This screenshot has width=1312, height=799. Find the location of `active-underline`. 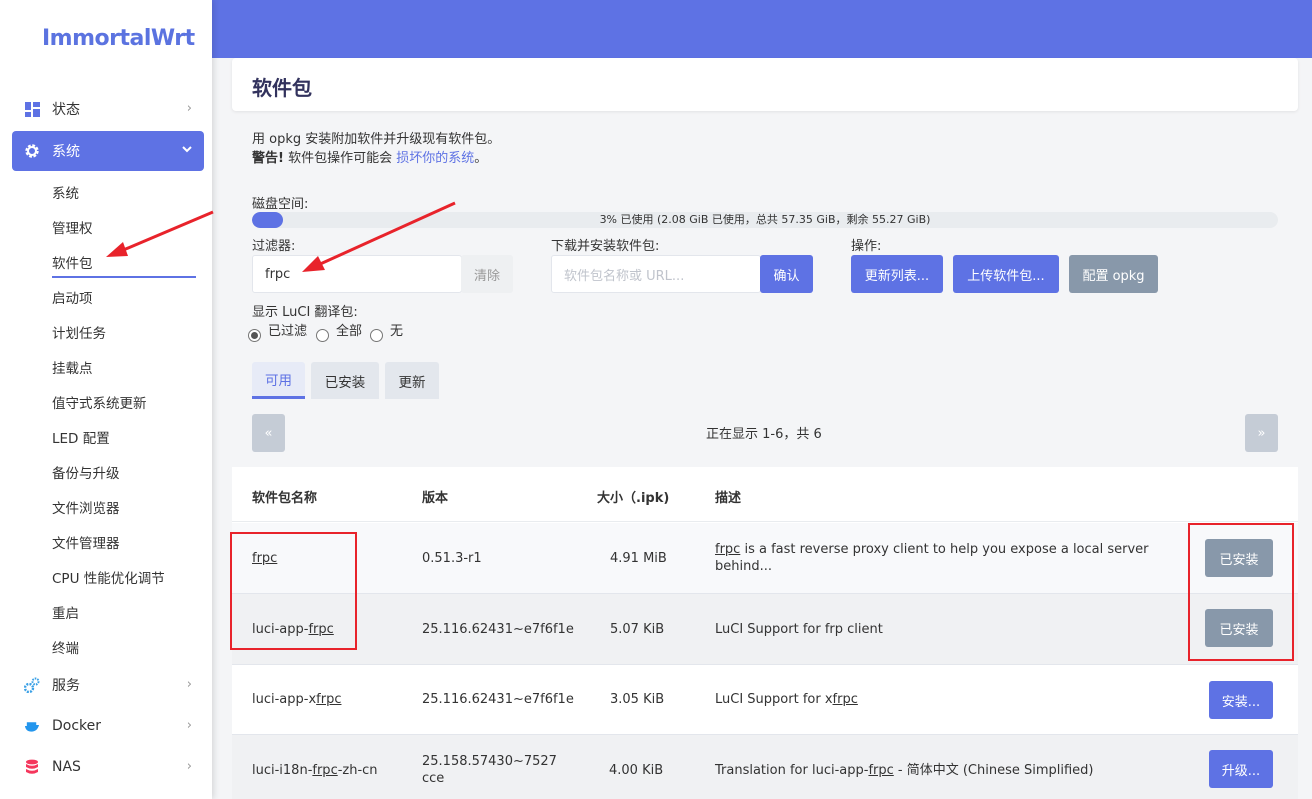

active-underline is located at coordinates (124, 277).